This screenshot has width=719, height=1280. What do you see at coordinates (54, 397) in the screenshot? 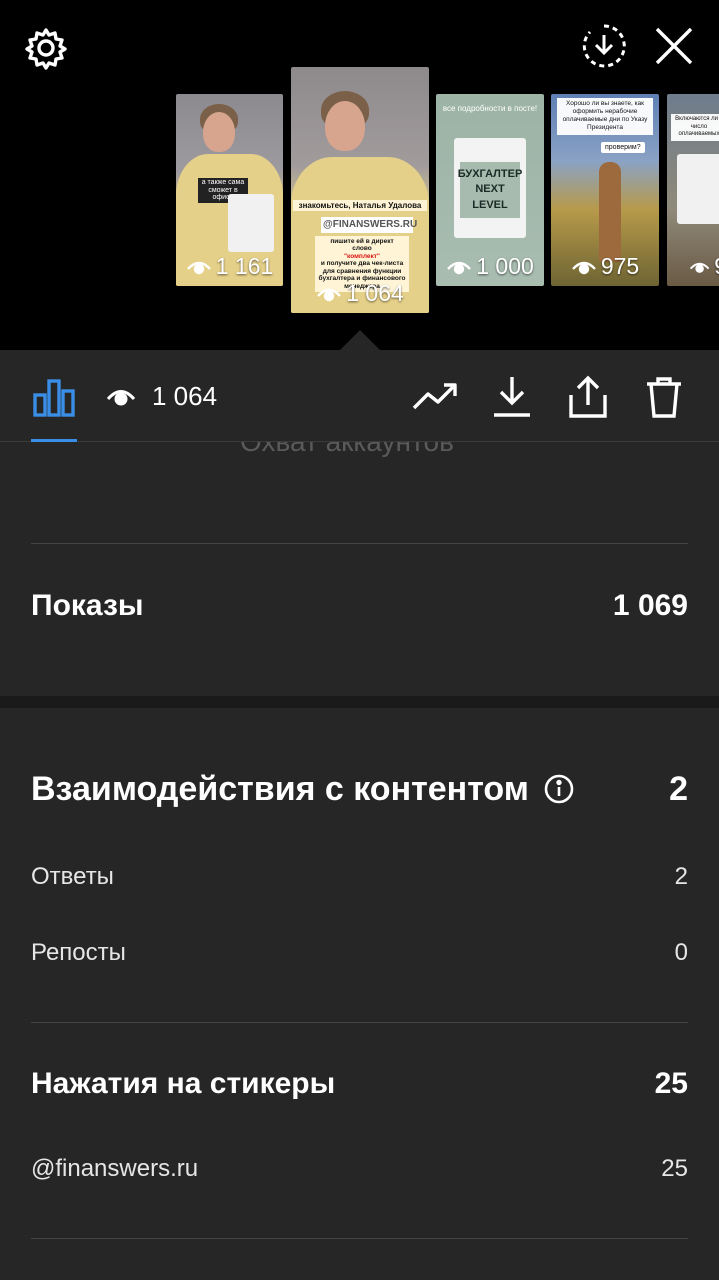
I see `bar-chart-icon` at bounding box center [54, 397].